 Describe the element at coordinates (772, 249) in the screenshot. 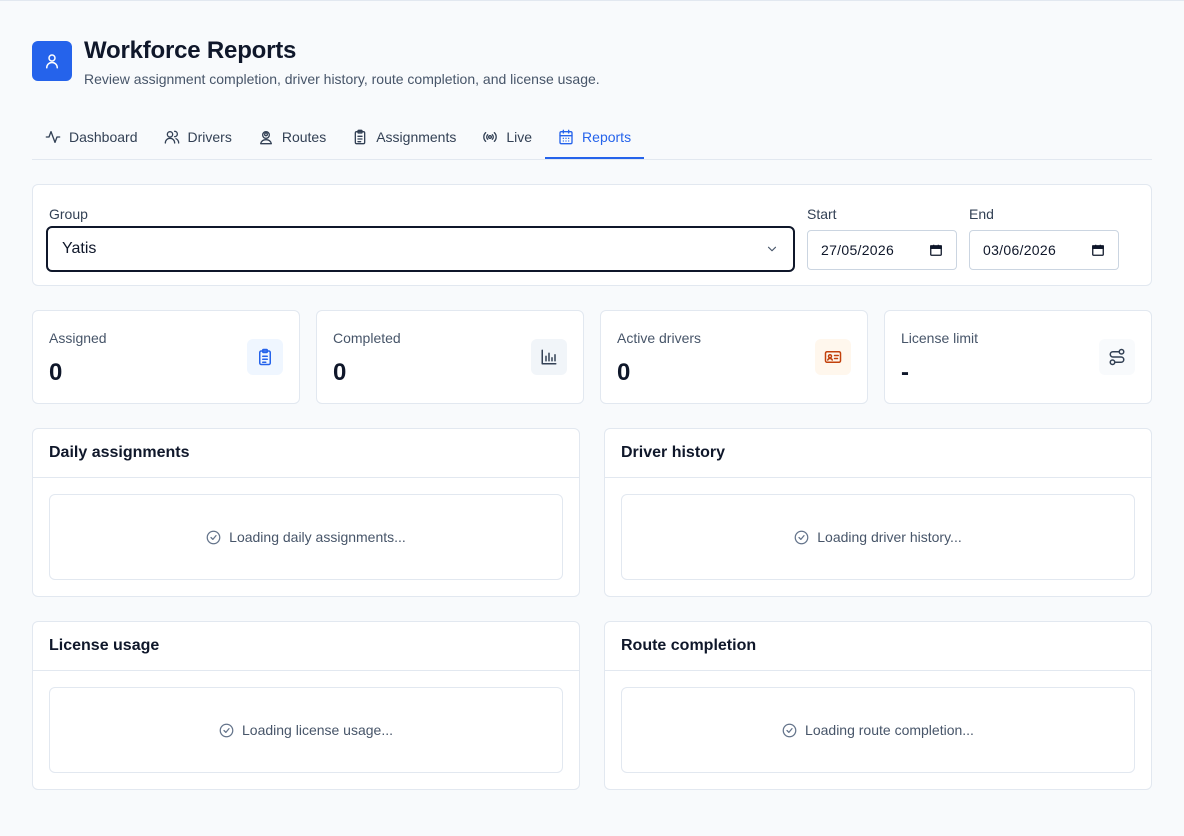

I see `chevron-down-icon` at that location.